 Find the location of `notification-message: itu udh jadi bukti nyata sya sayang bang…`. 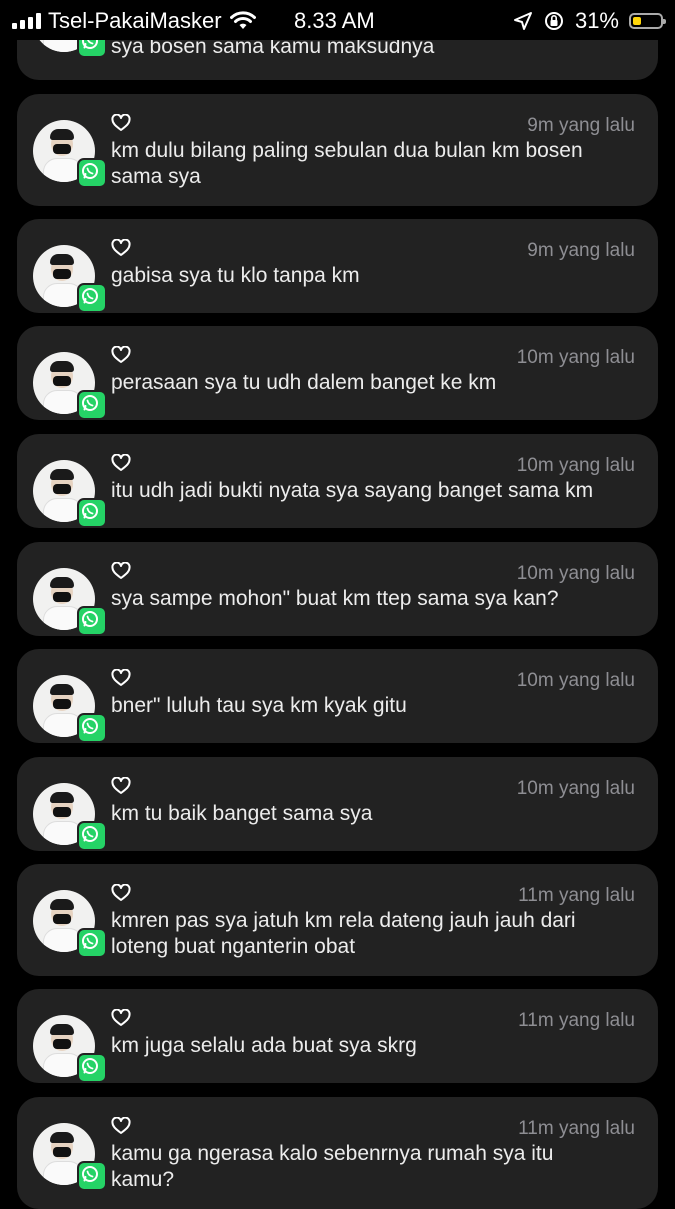

notification-message: itu udh jadi bukti nyata sya sayang bang… is located at coordinates (352, 490).